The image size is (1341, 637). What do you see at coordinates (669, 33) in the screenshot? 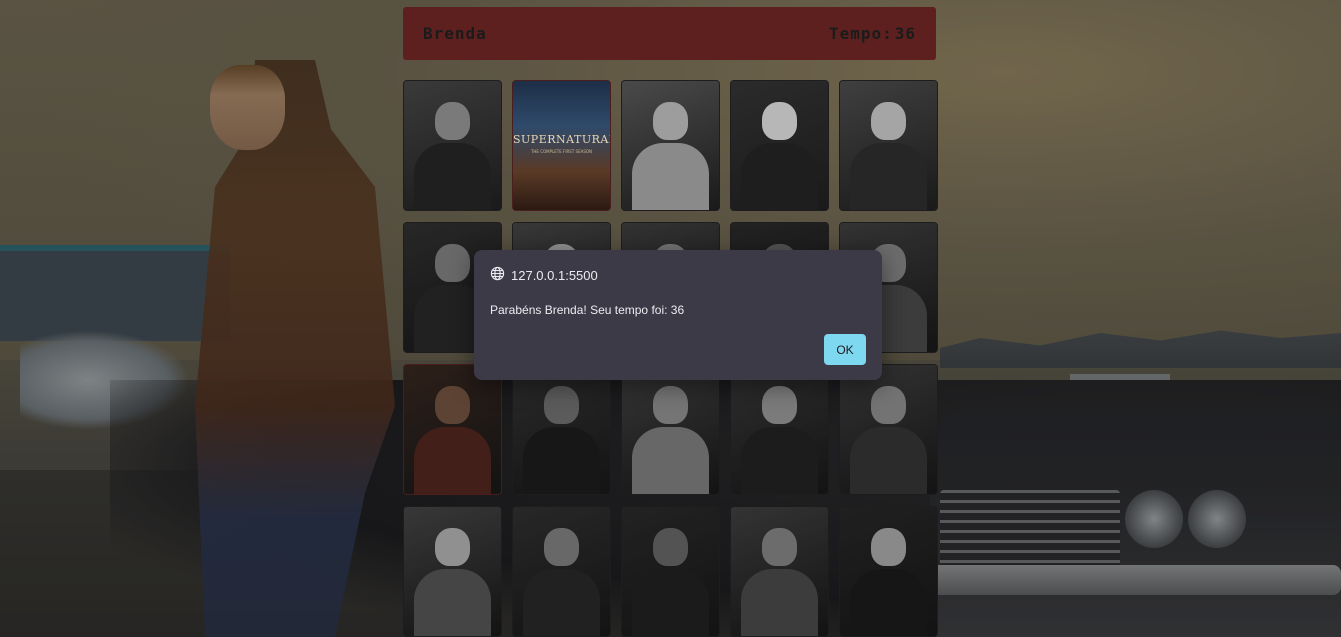
I see `game-header: Brenda Tempo: 36` at bounding box center [669, 33].